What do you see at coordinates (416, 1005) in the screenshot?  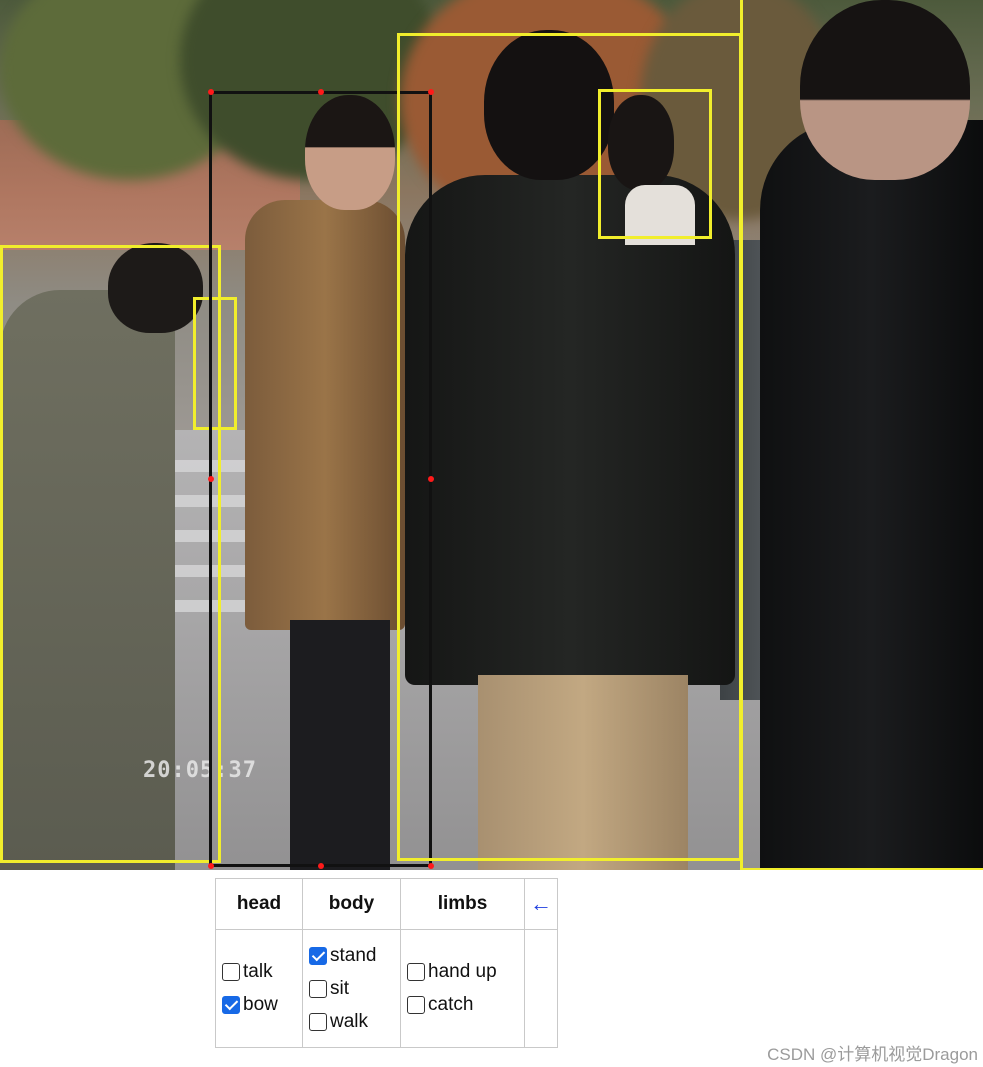 I see `checkbox-catch` at bounding box center [416, 1005].